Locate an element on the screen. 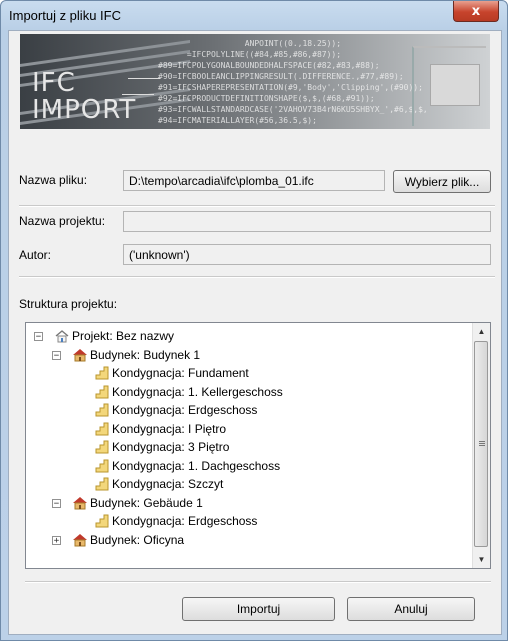 The image size is (508, 641). tree-node: Kondygnacja: Fundament is located at coordinates (246, 373).